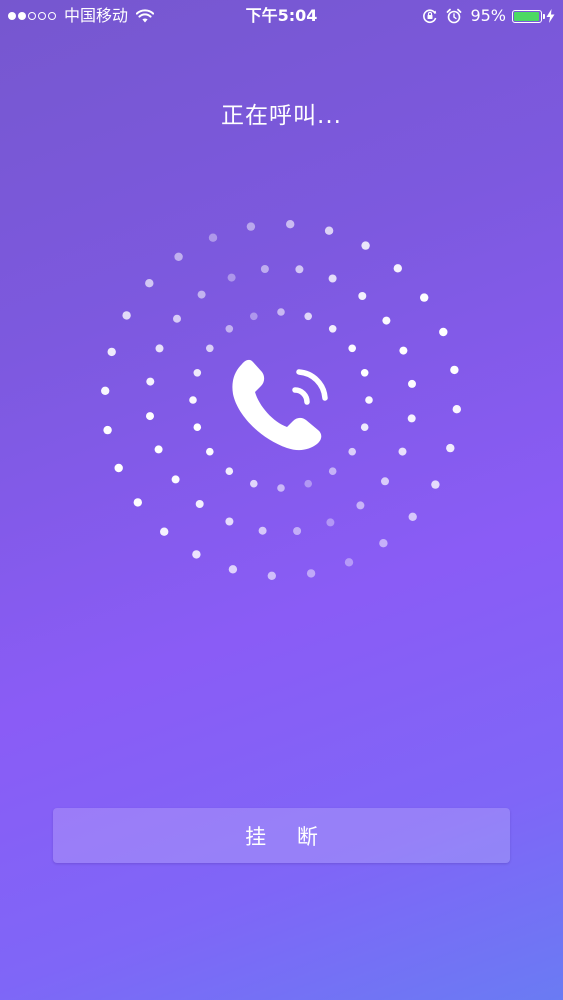 Image resolution: width=563 pixels, height=1000 pixels. I want to click on charging-bolt-icon, so click(550, 16).